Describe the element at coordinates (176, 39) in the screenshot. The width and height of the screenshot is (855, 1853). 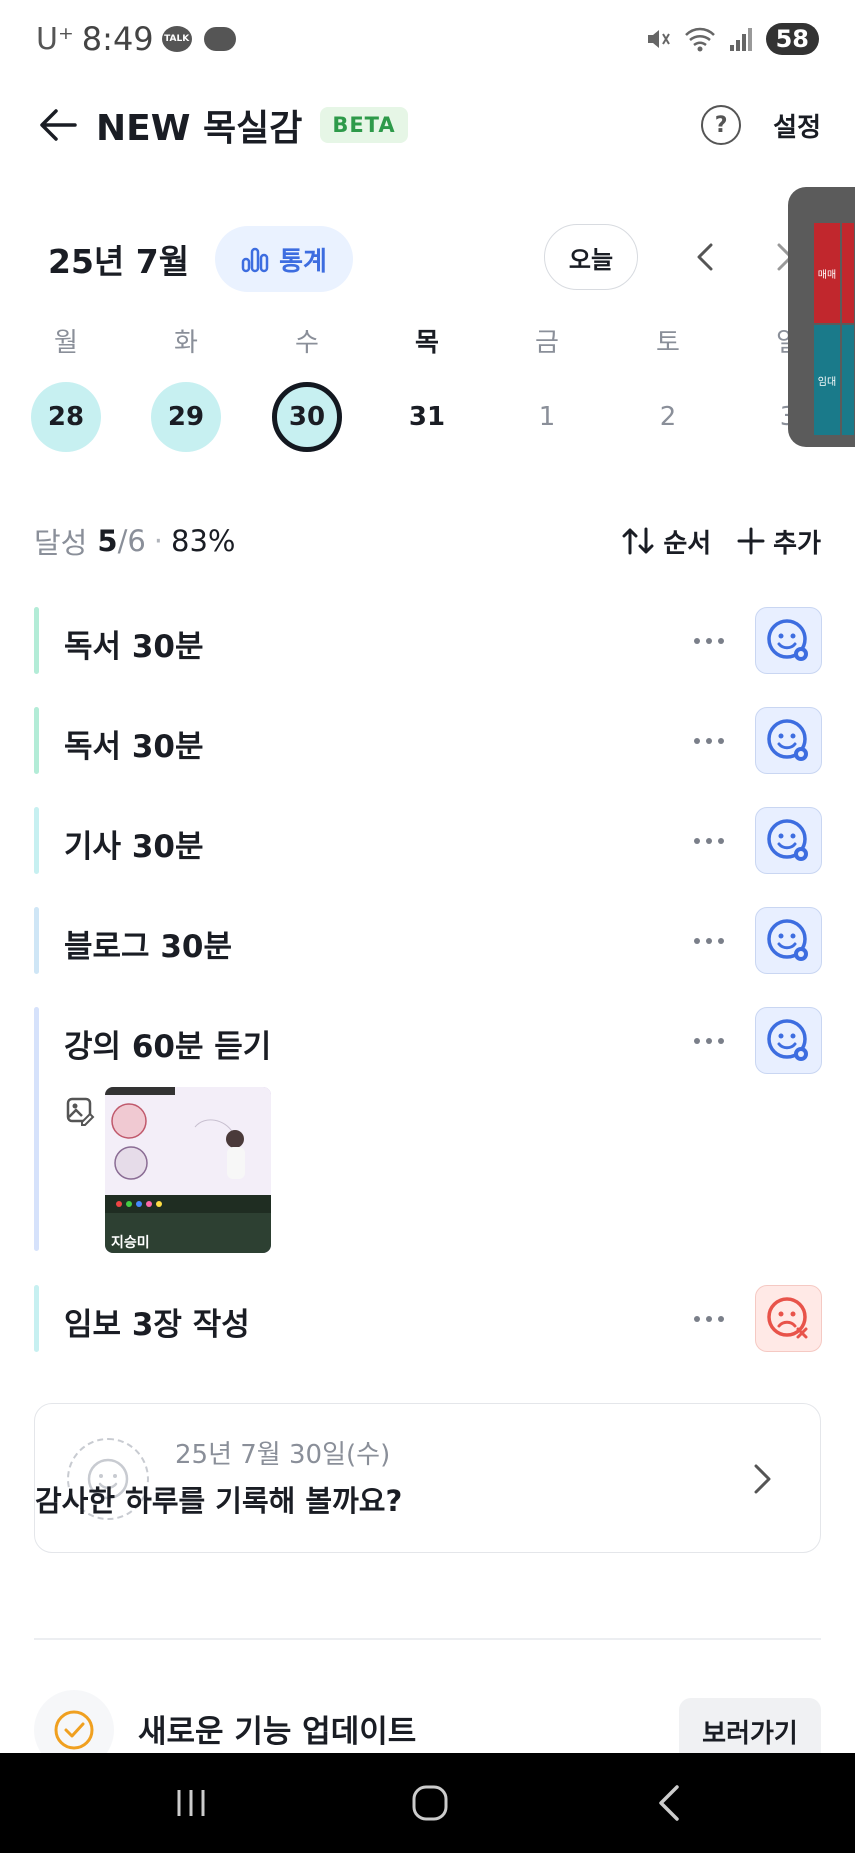
I see `talk-notification-icon: TALK` at that location.